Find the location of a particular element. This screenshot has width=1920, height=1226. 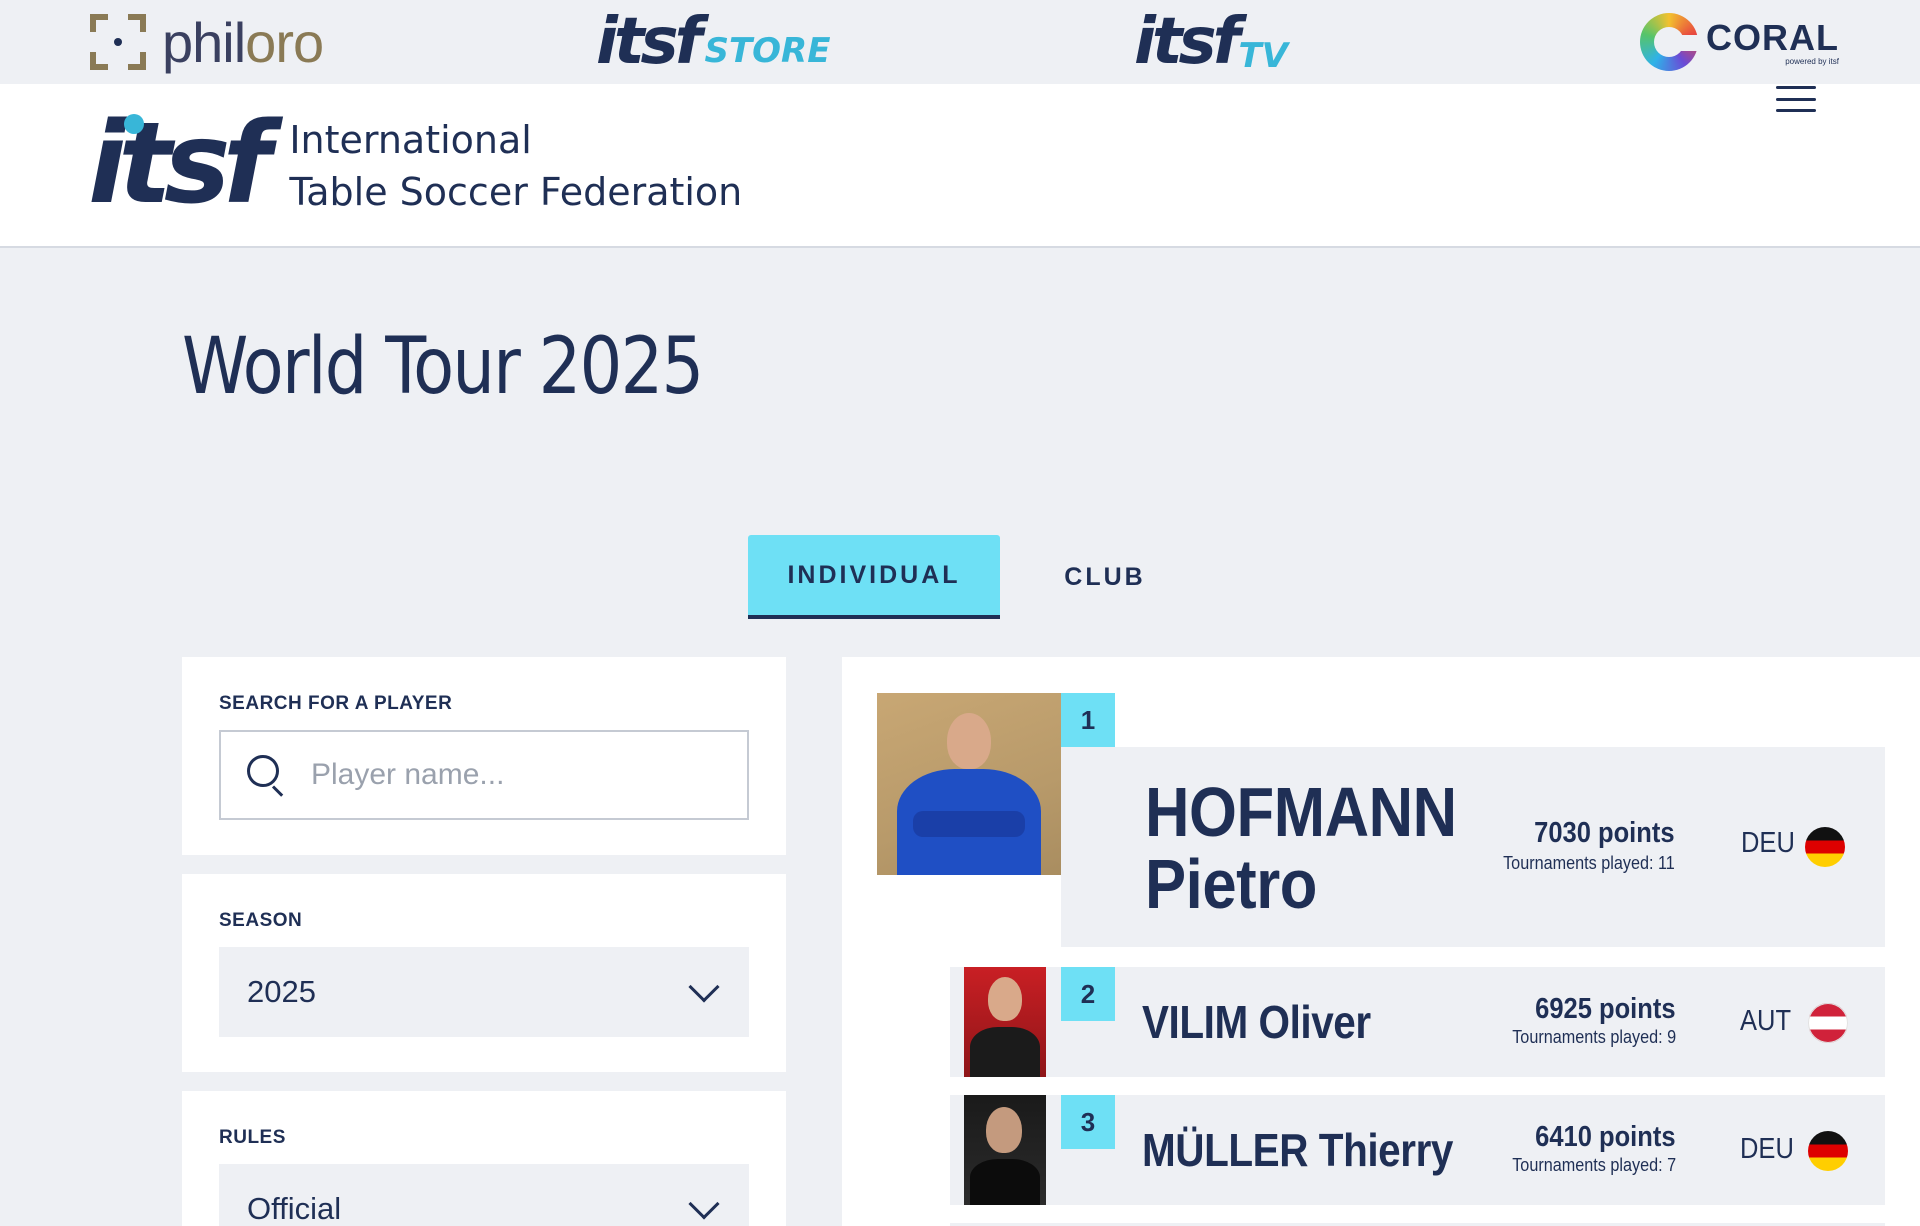

tournaments-played: Tournaments played: 11 is located at coordinates (1589, 863).